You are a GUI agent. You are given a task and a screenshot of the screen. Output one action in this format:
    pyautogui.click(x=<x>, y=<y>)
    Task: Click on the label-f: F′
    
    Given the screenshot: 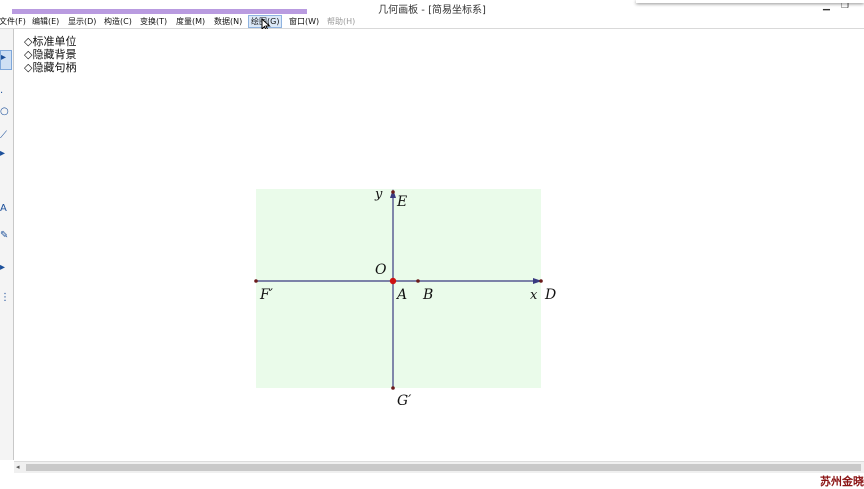 What is the action you would take?
    pyautogui.click(x=266, y=295)
    